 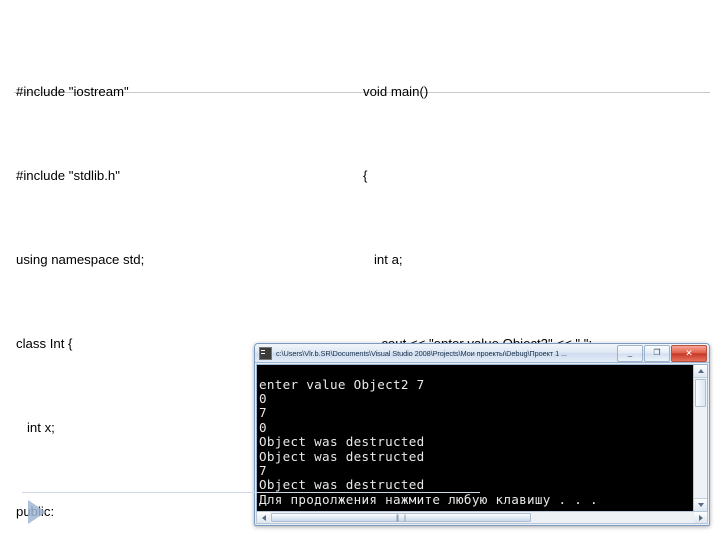 I want to click on minimize-button: _, so click(x=630, y=353).